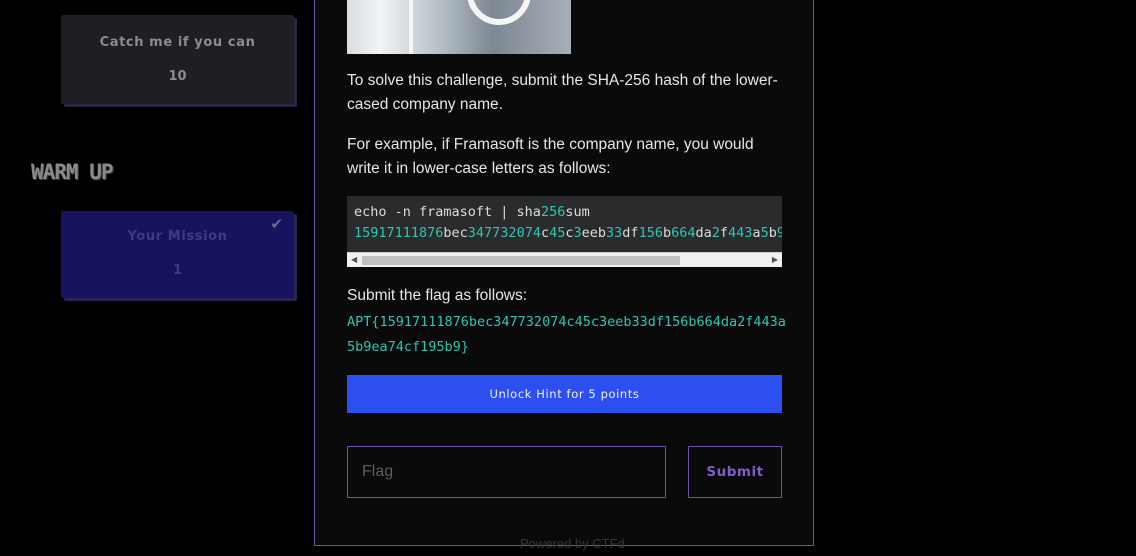 This screenshot has width=1136, height=556. Describe the element at coordinates (564, 394) in the screenshot. I see `unlock-hint-button: Unlock Hint for 5 points` at that location.